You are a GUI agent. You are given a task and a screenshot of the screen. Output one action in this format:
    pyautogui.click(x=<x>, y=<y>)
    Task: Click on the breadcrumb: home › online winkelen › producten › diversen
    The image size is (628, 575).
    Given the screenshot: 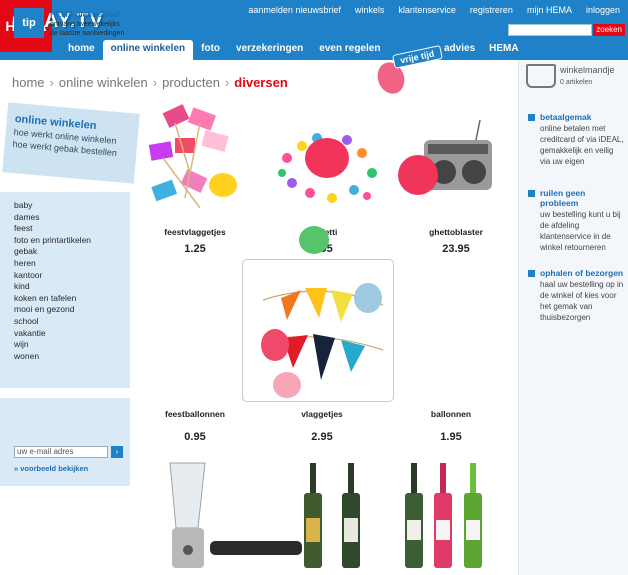 What is the action you would take?
    pyautogui.click(x=150, y=82)
    